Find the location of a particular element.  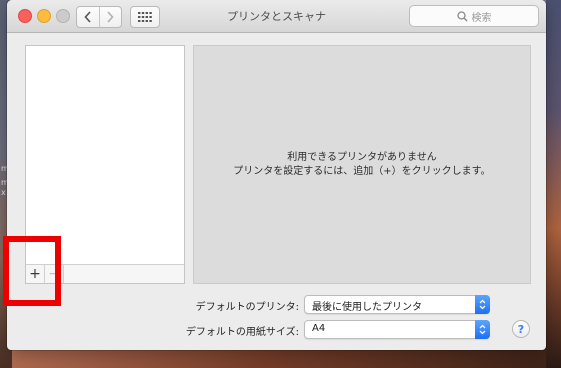

default-printer-value: 最後に使用したプリンタ is located at coordinates (367, 307).